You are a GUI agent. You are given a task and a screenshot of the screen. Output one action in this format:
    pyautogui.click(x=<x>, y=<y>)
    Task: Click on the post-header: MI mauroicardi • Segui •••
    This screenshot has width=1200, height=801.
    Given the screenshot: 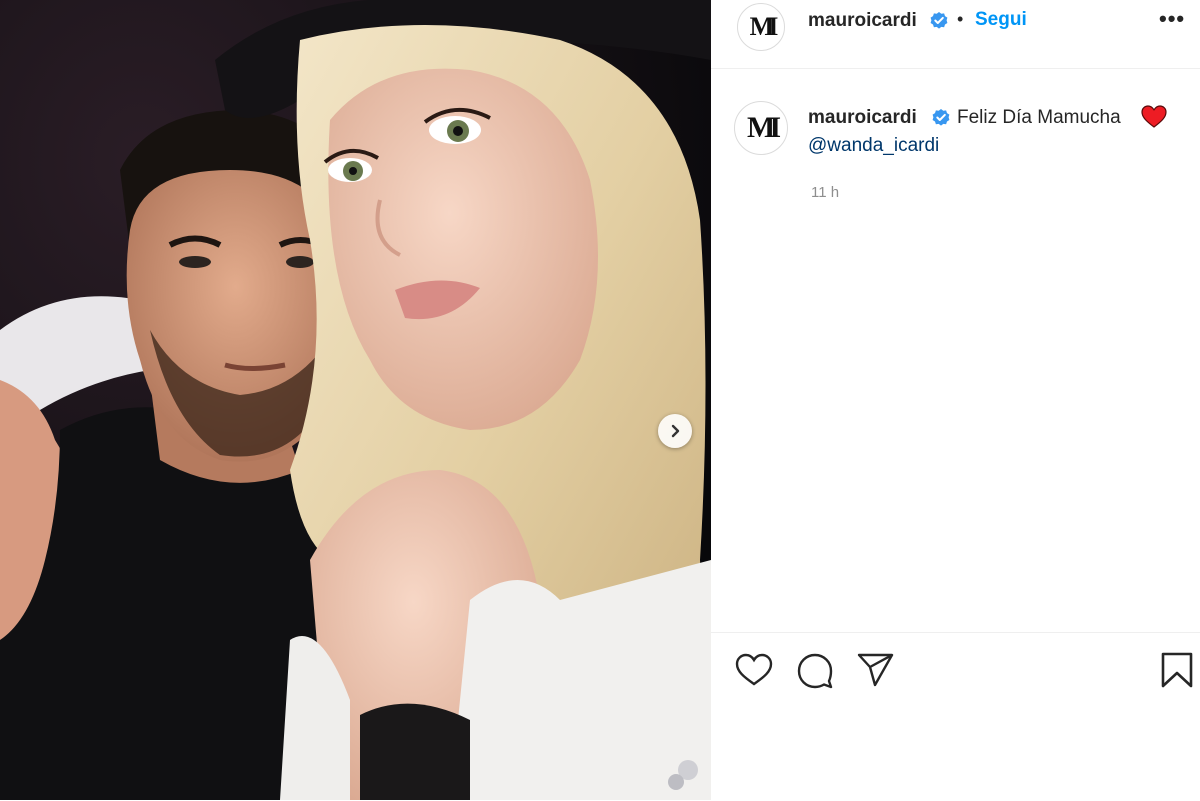 What is the action you would take?
    pyautogui.click(x=955, y=34)
    